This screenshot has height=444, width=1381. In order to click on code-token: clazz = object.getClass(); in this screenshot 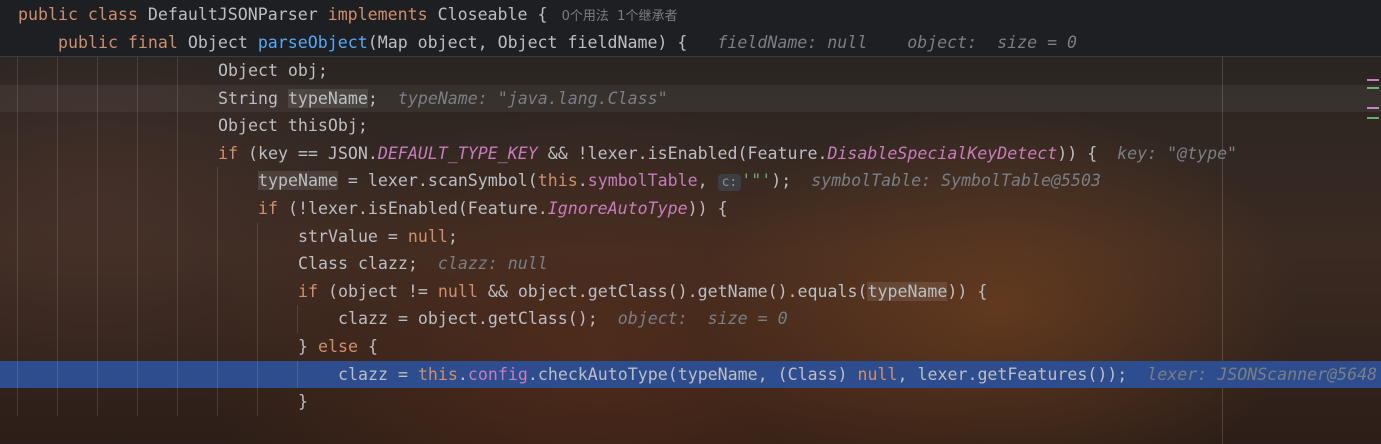, I will do `click(468, 319)`.